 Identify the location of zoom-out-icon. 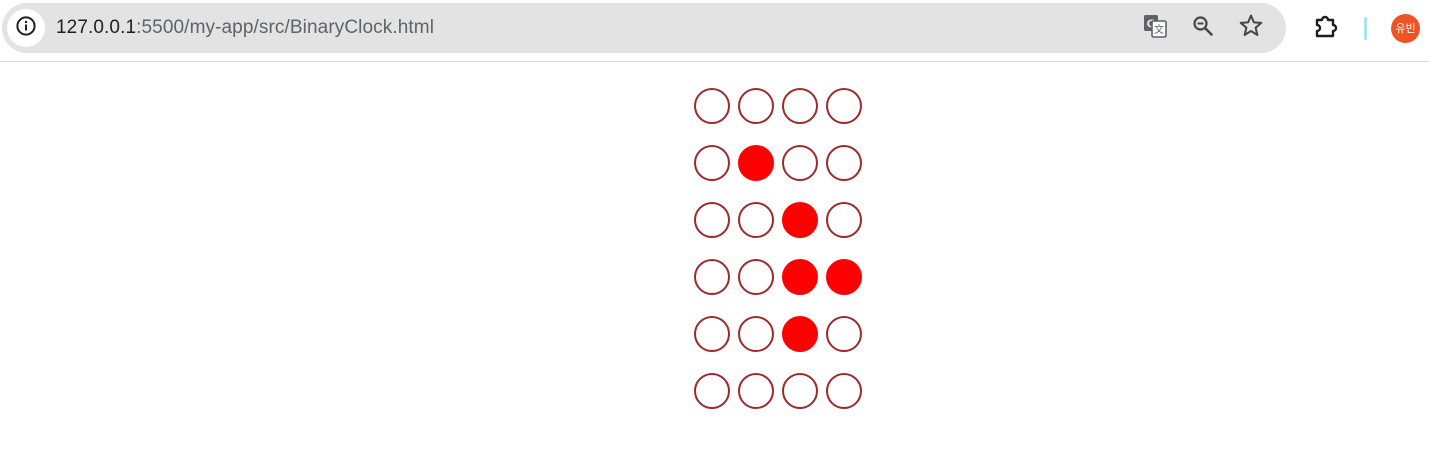
(1203, 28).